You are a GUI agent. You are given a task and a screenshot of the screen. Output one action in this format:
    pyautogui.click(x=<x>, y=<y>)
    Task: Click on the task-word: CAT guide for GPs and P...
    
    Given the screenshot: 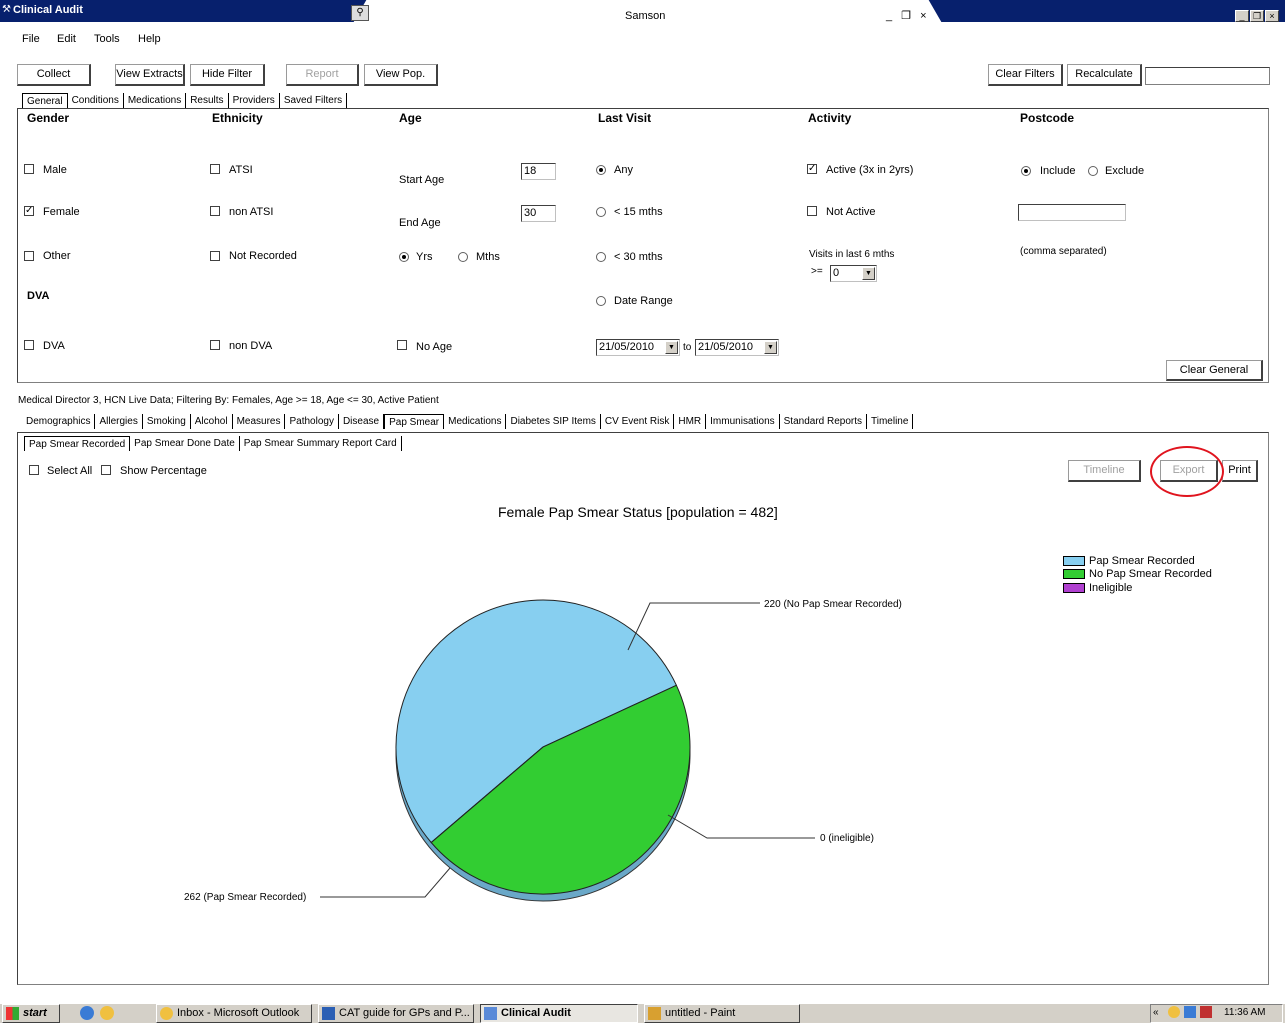 What is the action you would take?
    pyautogui.click(x=396, y=1013)
    